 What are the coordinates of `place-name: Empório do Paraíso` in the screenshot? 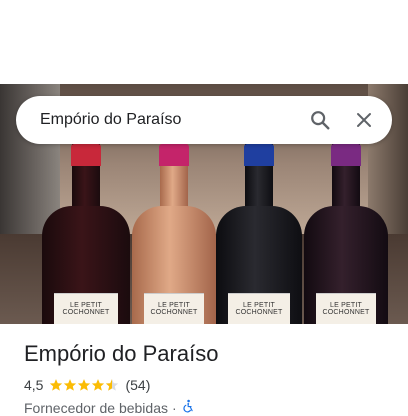 It's located at (121, 353).